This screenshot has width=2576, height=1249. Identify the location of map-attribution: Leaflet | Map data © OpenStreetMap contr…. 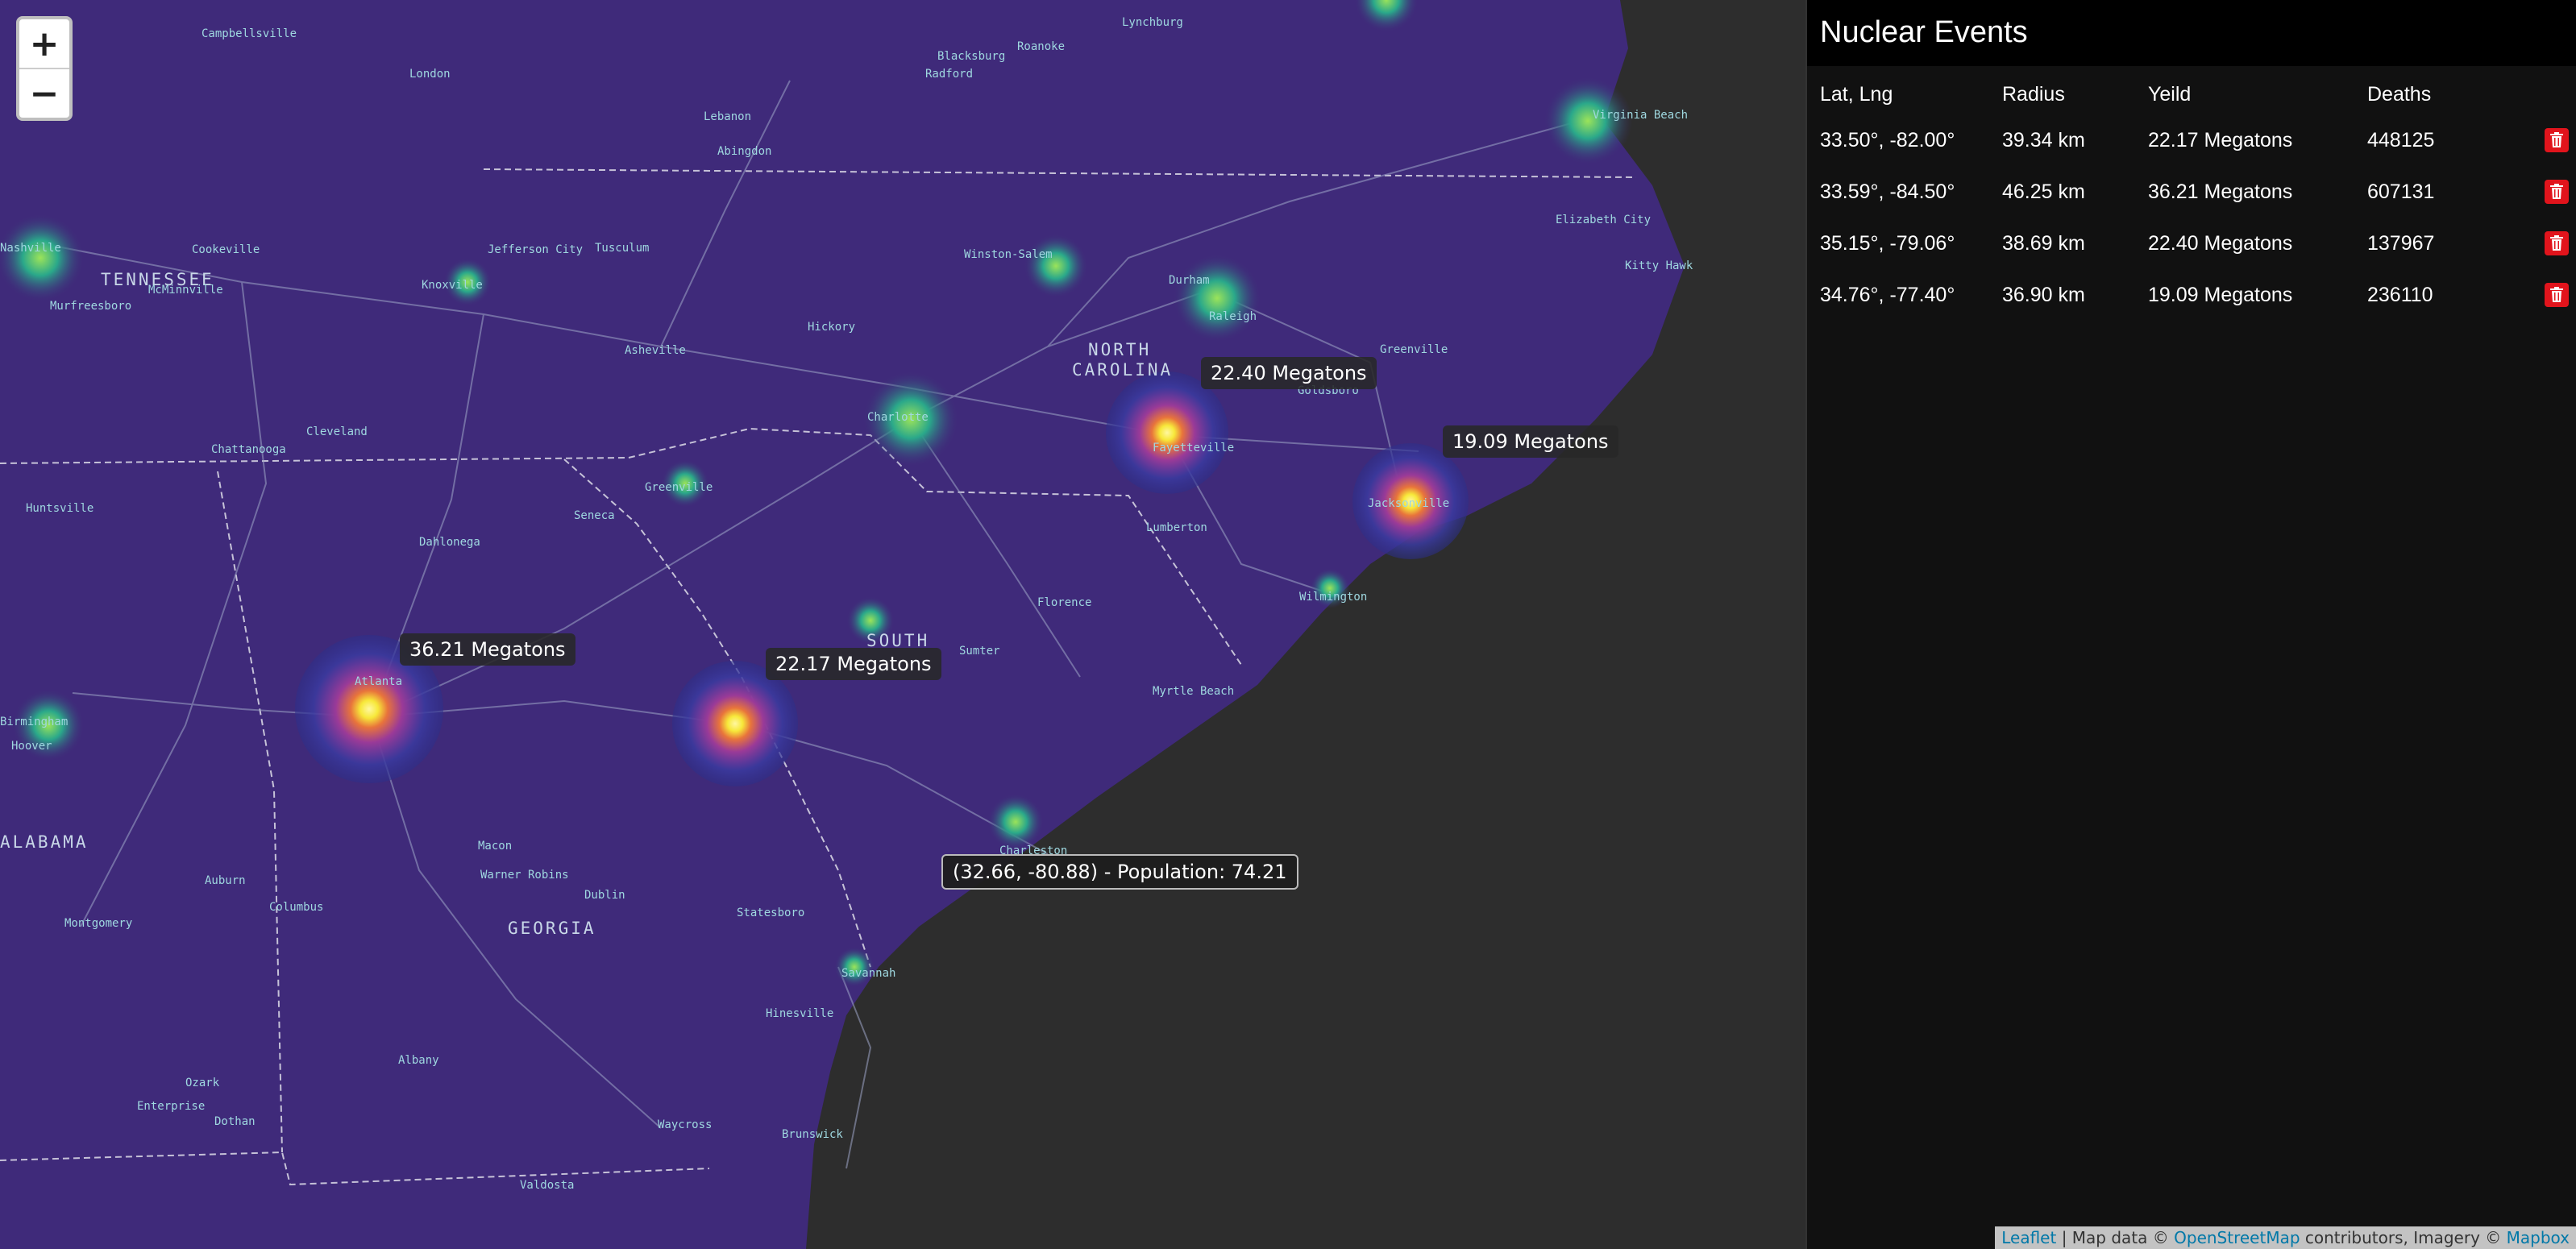
(2285, 1237).